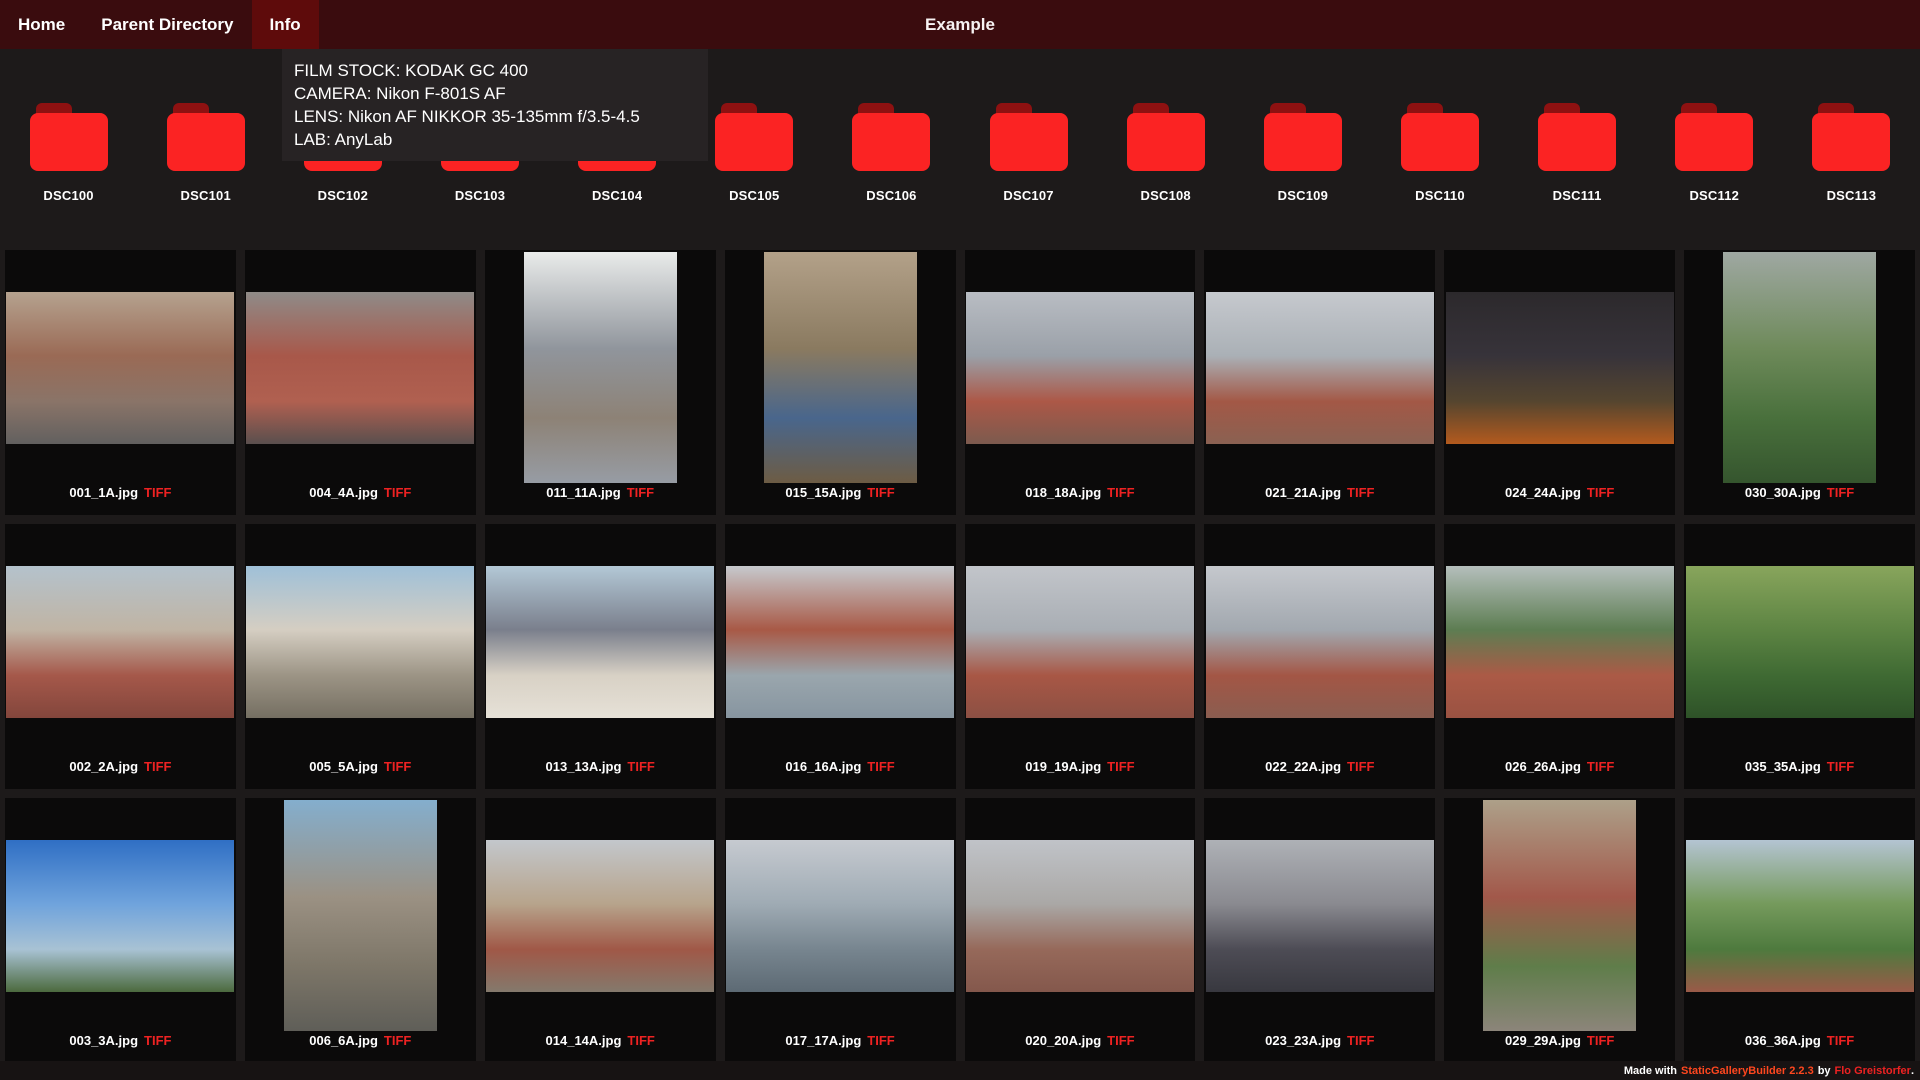  I want to click on photo-filename: 014_14A.jpg, so click(584, 1040).